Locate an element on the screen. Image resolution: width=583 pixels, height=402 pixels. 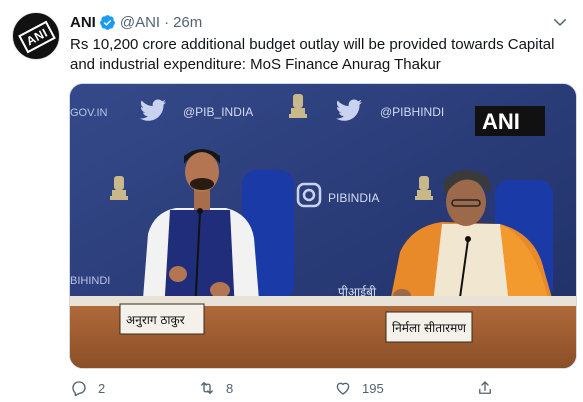
tweet-header: ANI @ANI · 26m is located at coordinates (136, 22).